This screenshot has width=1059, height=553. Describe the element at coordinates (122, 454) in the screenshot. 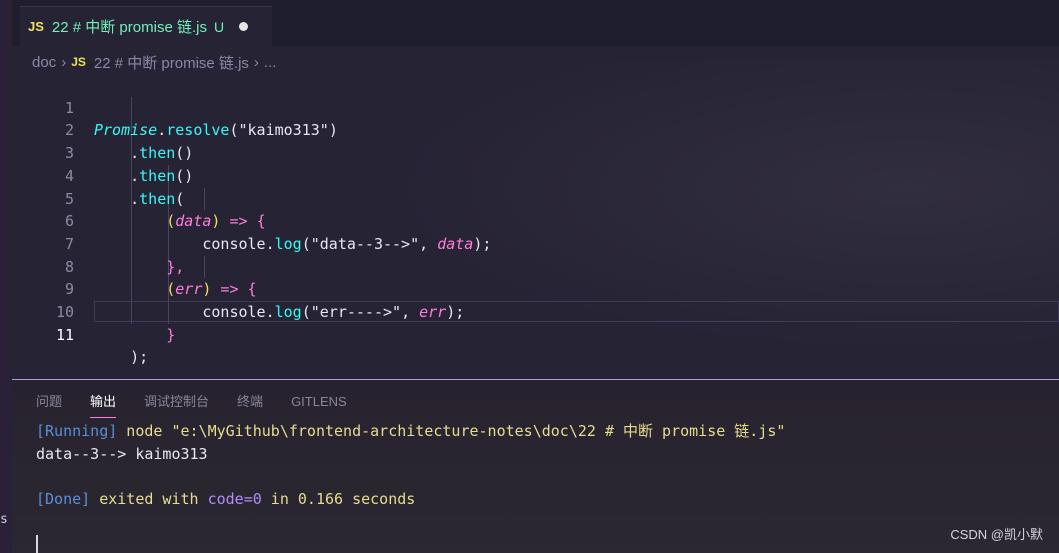

I see `output-line: data--3--> kaimo313` at that location.